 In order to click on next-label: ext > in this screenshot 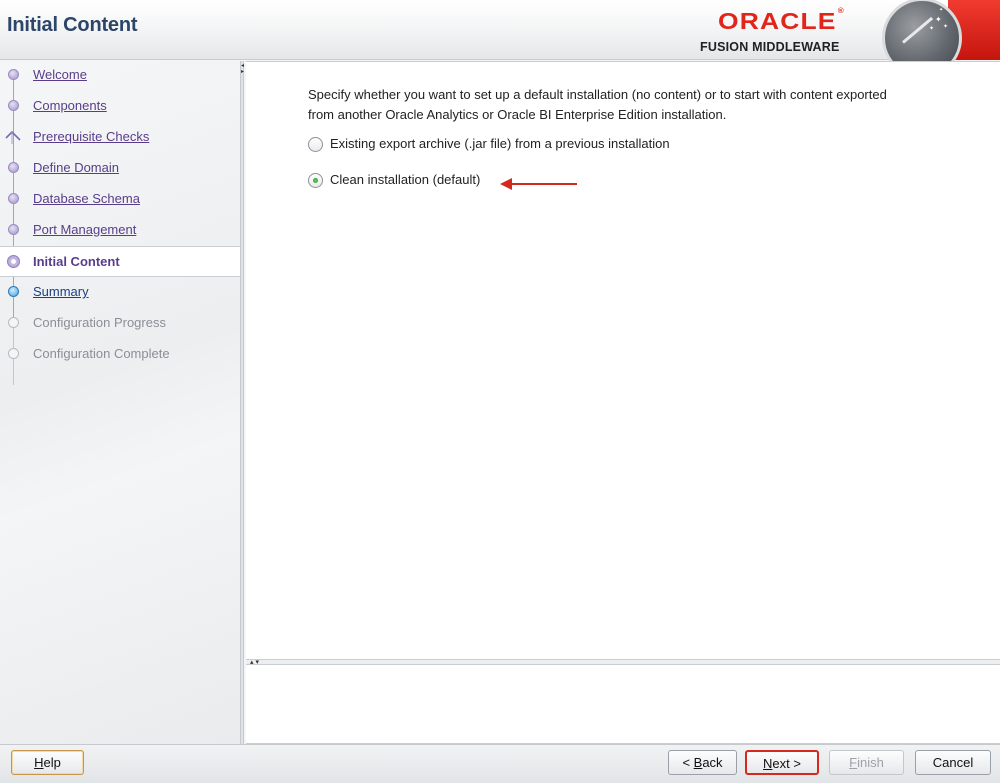, I will do `click(786, 763)`.